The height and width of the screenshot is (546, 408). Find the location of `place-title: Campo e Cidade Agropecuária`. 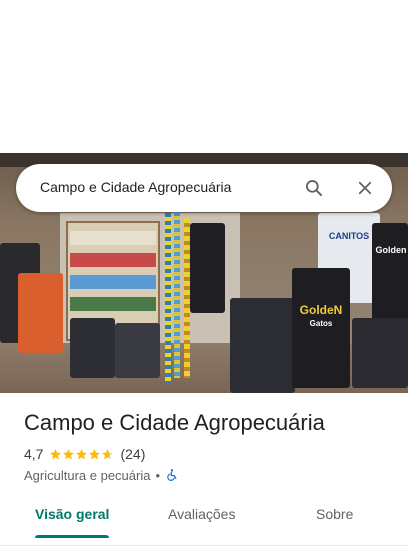

place-title: Campo e Cidade Agropecuária is located at coordinates (174, 422).